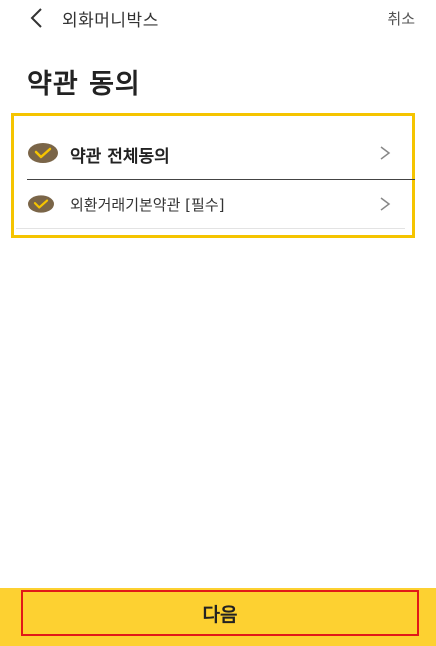  I want to click on agreement-item-fx-terms: 외환거래기본약관 [필수], so click(210, 204).